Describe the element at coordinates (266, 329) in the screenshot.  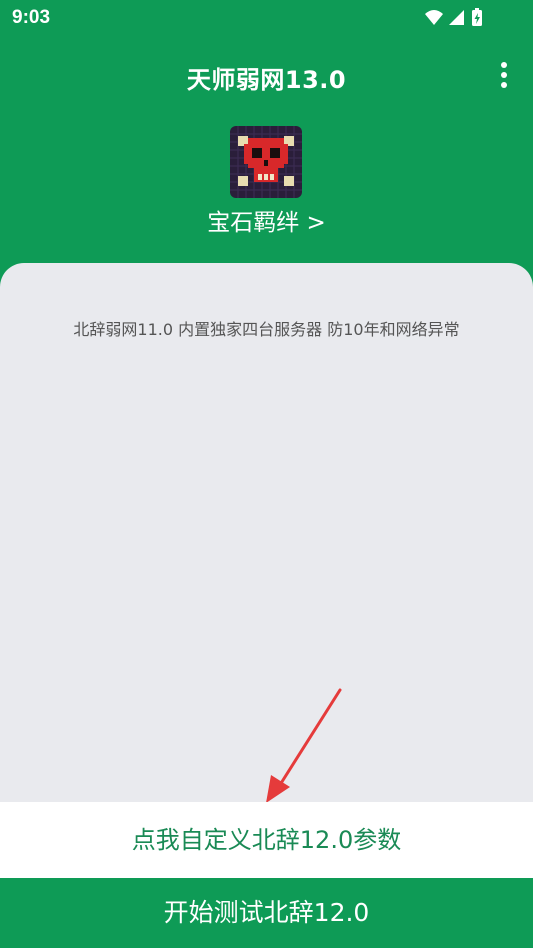
I see `card-description: 北辞弱网11.0 内置独家四台服务器 防10年和网络异常` at that location.